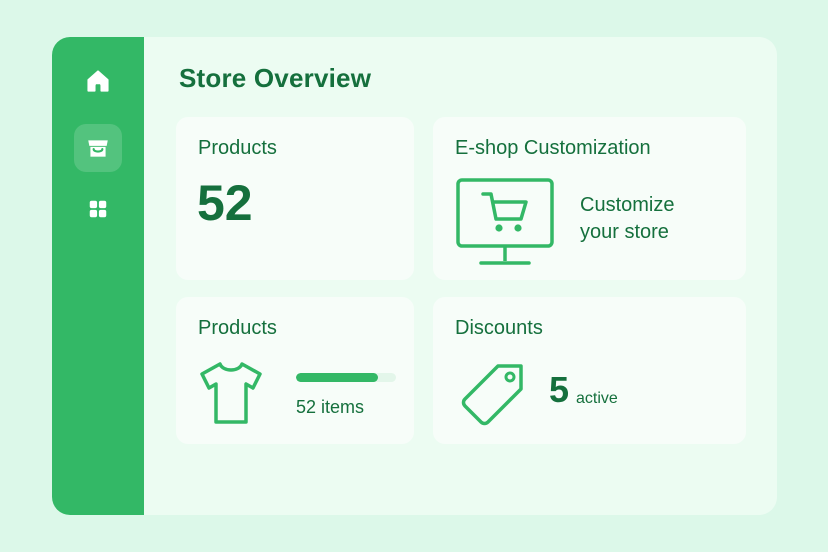 The image size is (828, 552). I want to click on discounts-card: Discounts 5 active, so click(589, 370).